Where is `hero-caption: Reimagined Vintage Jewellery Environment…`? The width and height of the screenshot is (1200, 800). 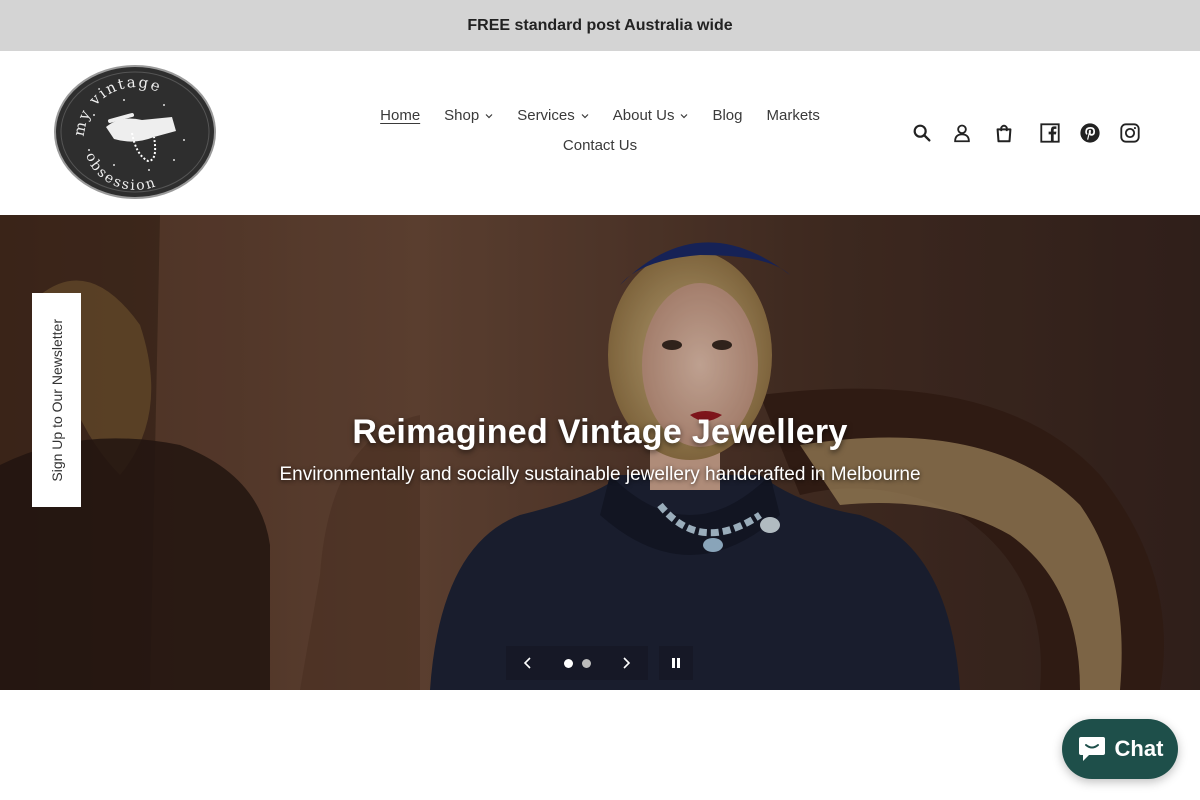
hero-caption: Reimagined Vintage Jewellery Environment… is located at coordinates (600, 449).